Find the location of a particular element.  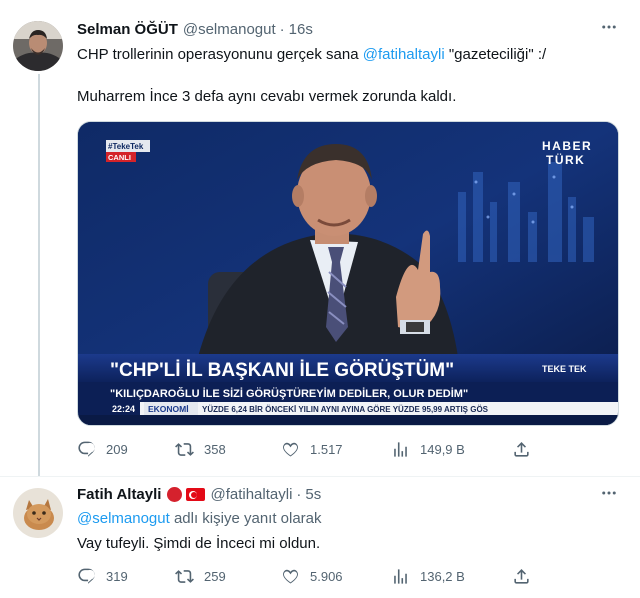

ticker-clock: 22:24 is located at coordinates (123, 409).